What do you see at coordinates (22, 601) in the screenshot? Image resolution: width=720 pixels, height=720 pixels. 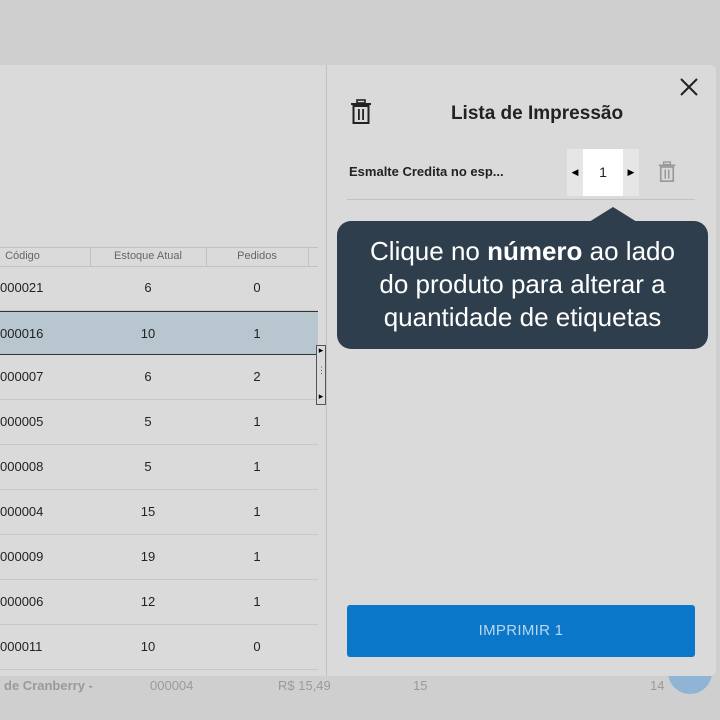 I see `product-code-cell: 000006` at bounding box center [22, 601].